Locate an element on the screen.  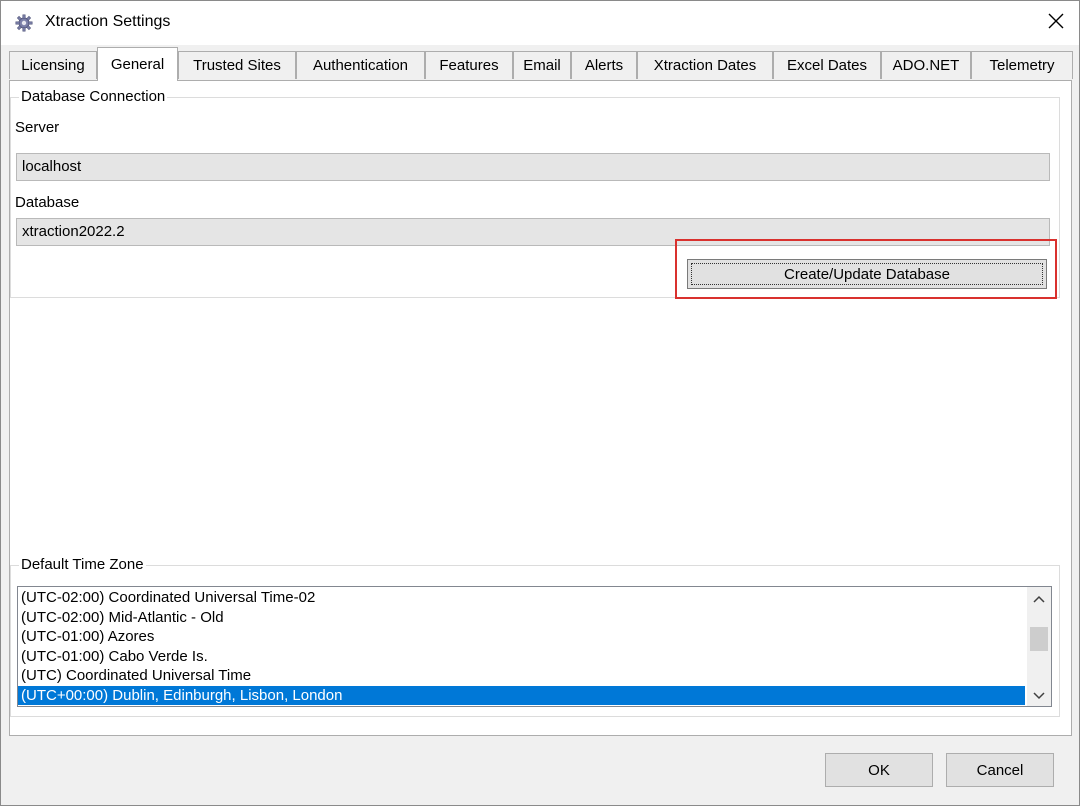
time-zone-scrollbar is located at coordinates (1039, 646).